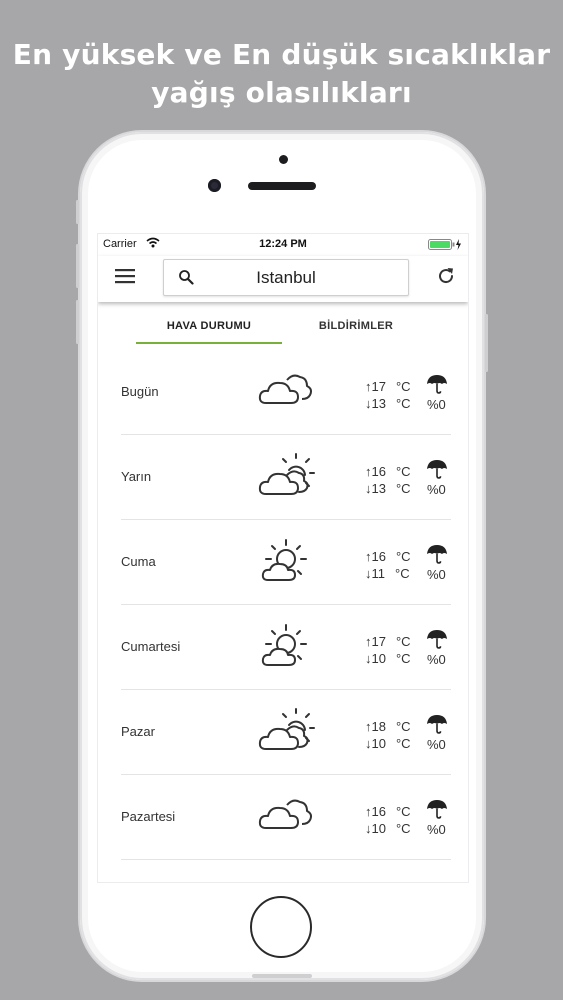 The width and height of the screenshot is (563, 1000). I want to click on proximity-sensor, so click(283, 159).